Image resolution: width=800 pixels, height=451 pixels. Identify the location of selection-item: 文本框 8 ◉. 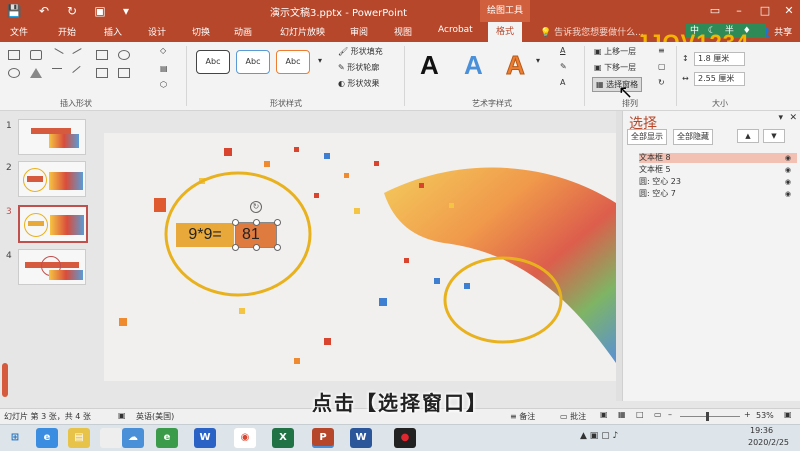
(718, 158).